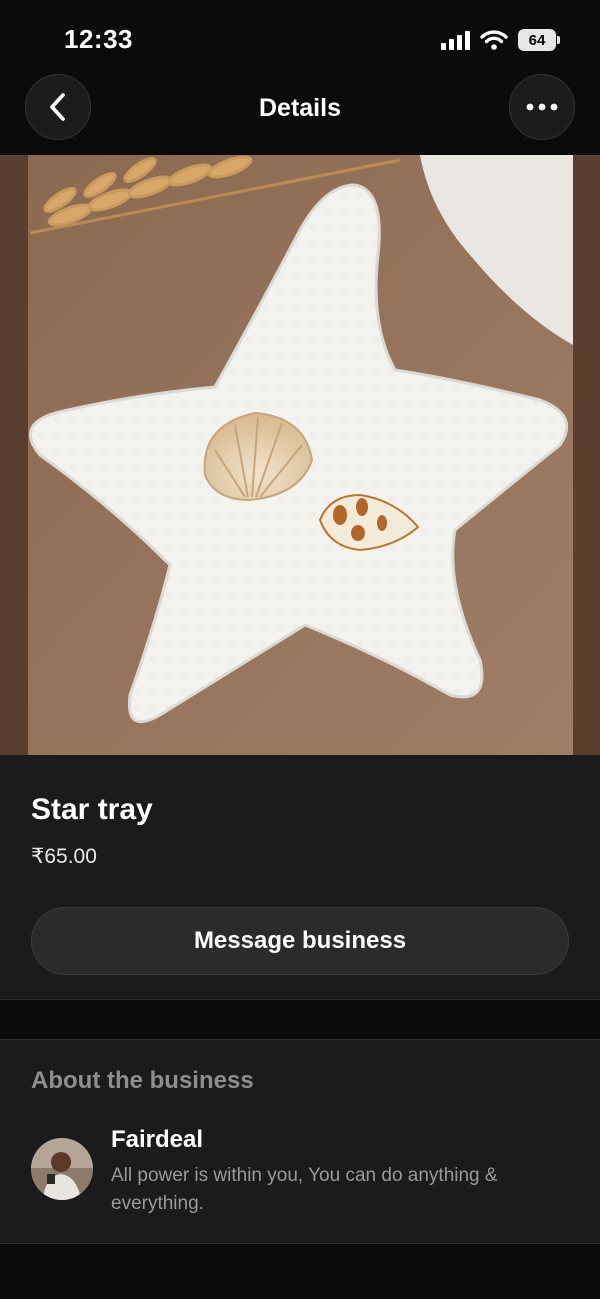 Image resolution: width=600 pixels, height=1299 pixels. I want to click on wifi-icon, so click(494, 40).